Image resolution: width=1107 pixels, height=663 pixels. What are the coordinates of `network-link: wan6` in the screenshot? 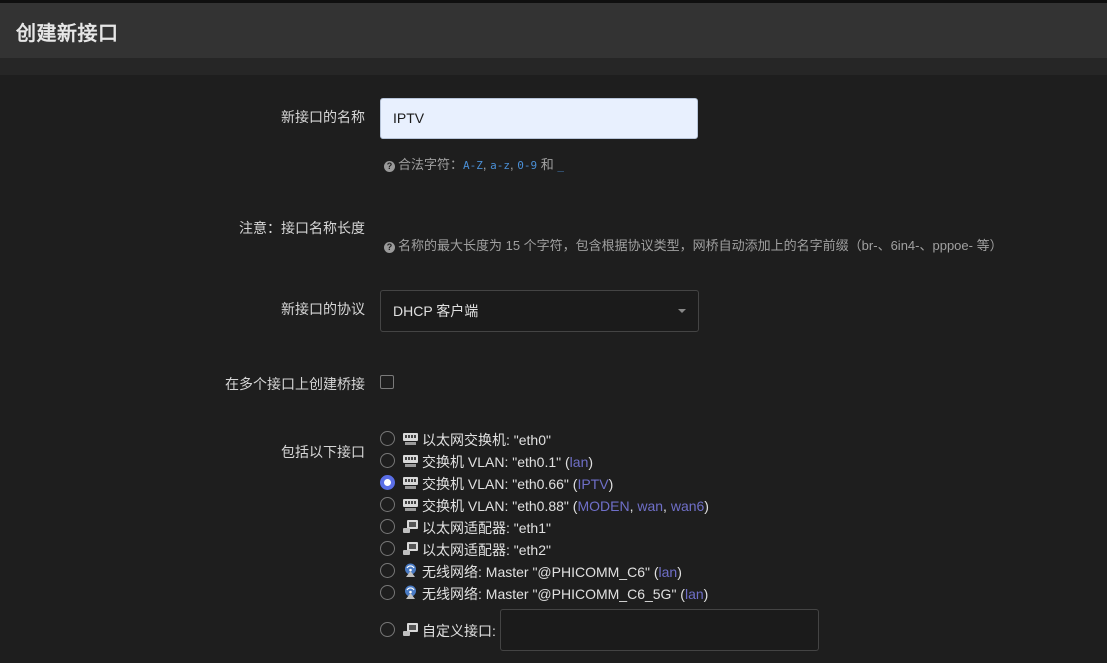 It's located at (687, 506).